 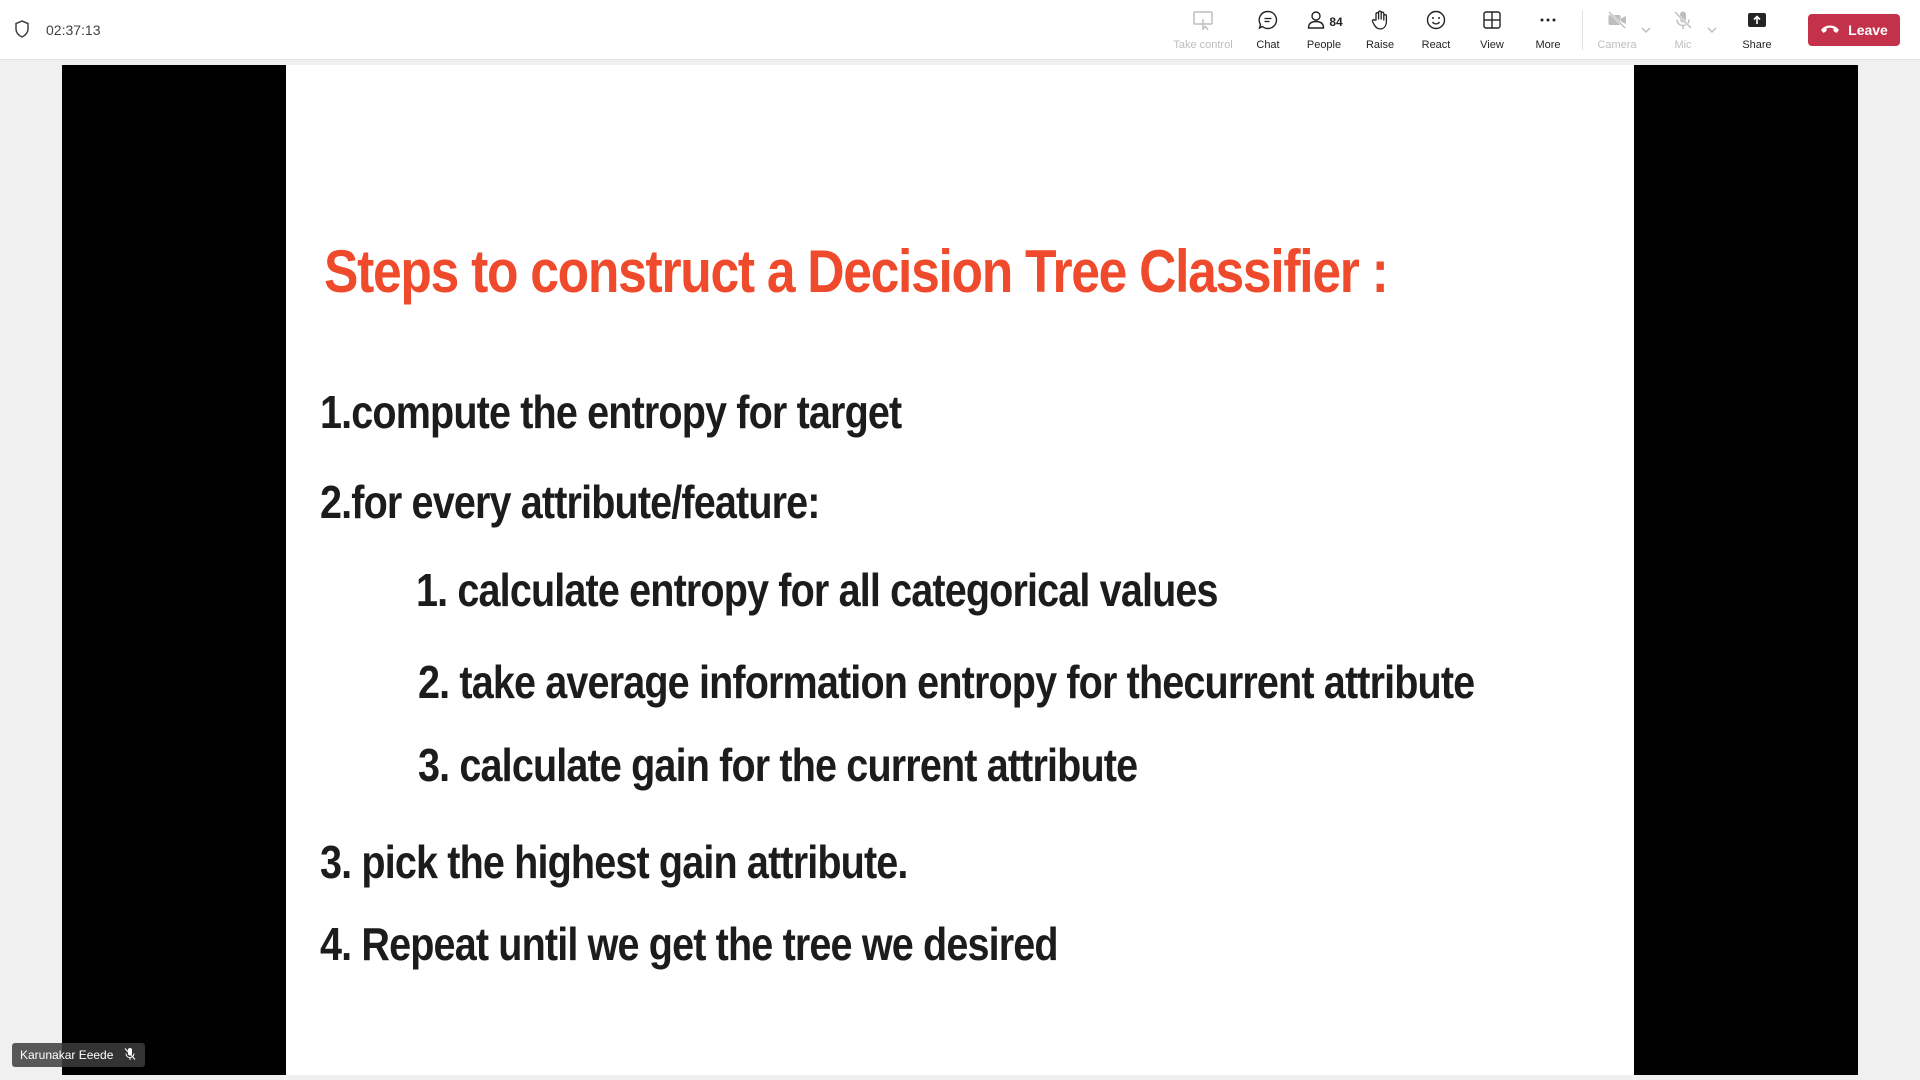 What do you see at coordinates (1380, 45) in the screenshot?
I see `raise-label: Raise` at bounding box center [1380, 45].